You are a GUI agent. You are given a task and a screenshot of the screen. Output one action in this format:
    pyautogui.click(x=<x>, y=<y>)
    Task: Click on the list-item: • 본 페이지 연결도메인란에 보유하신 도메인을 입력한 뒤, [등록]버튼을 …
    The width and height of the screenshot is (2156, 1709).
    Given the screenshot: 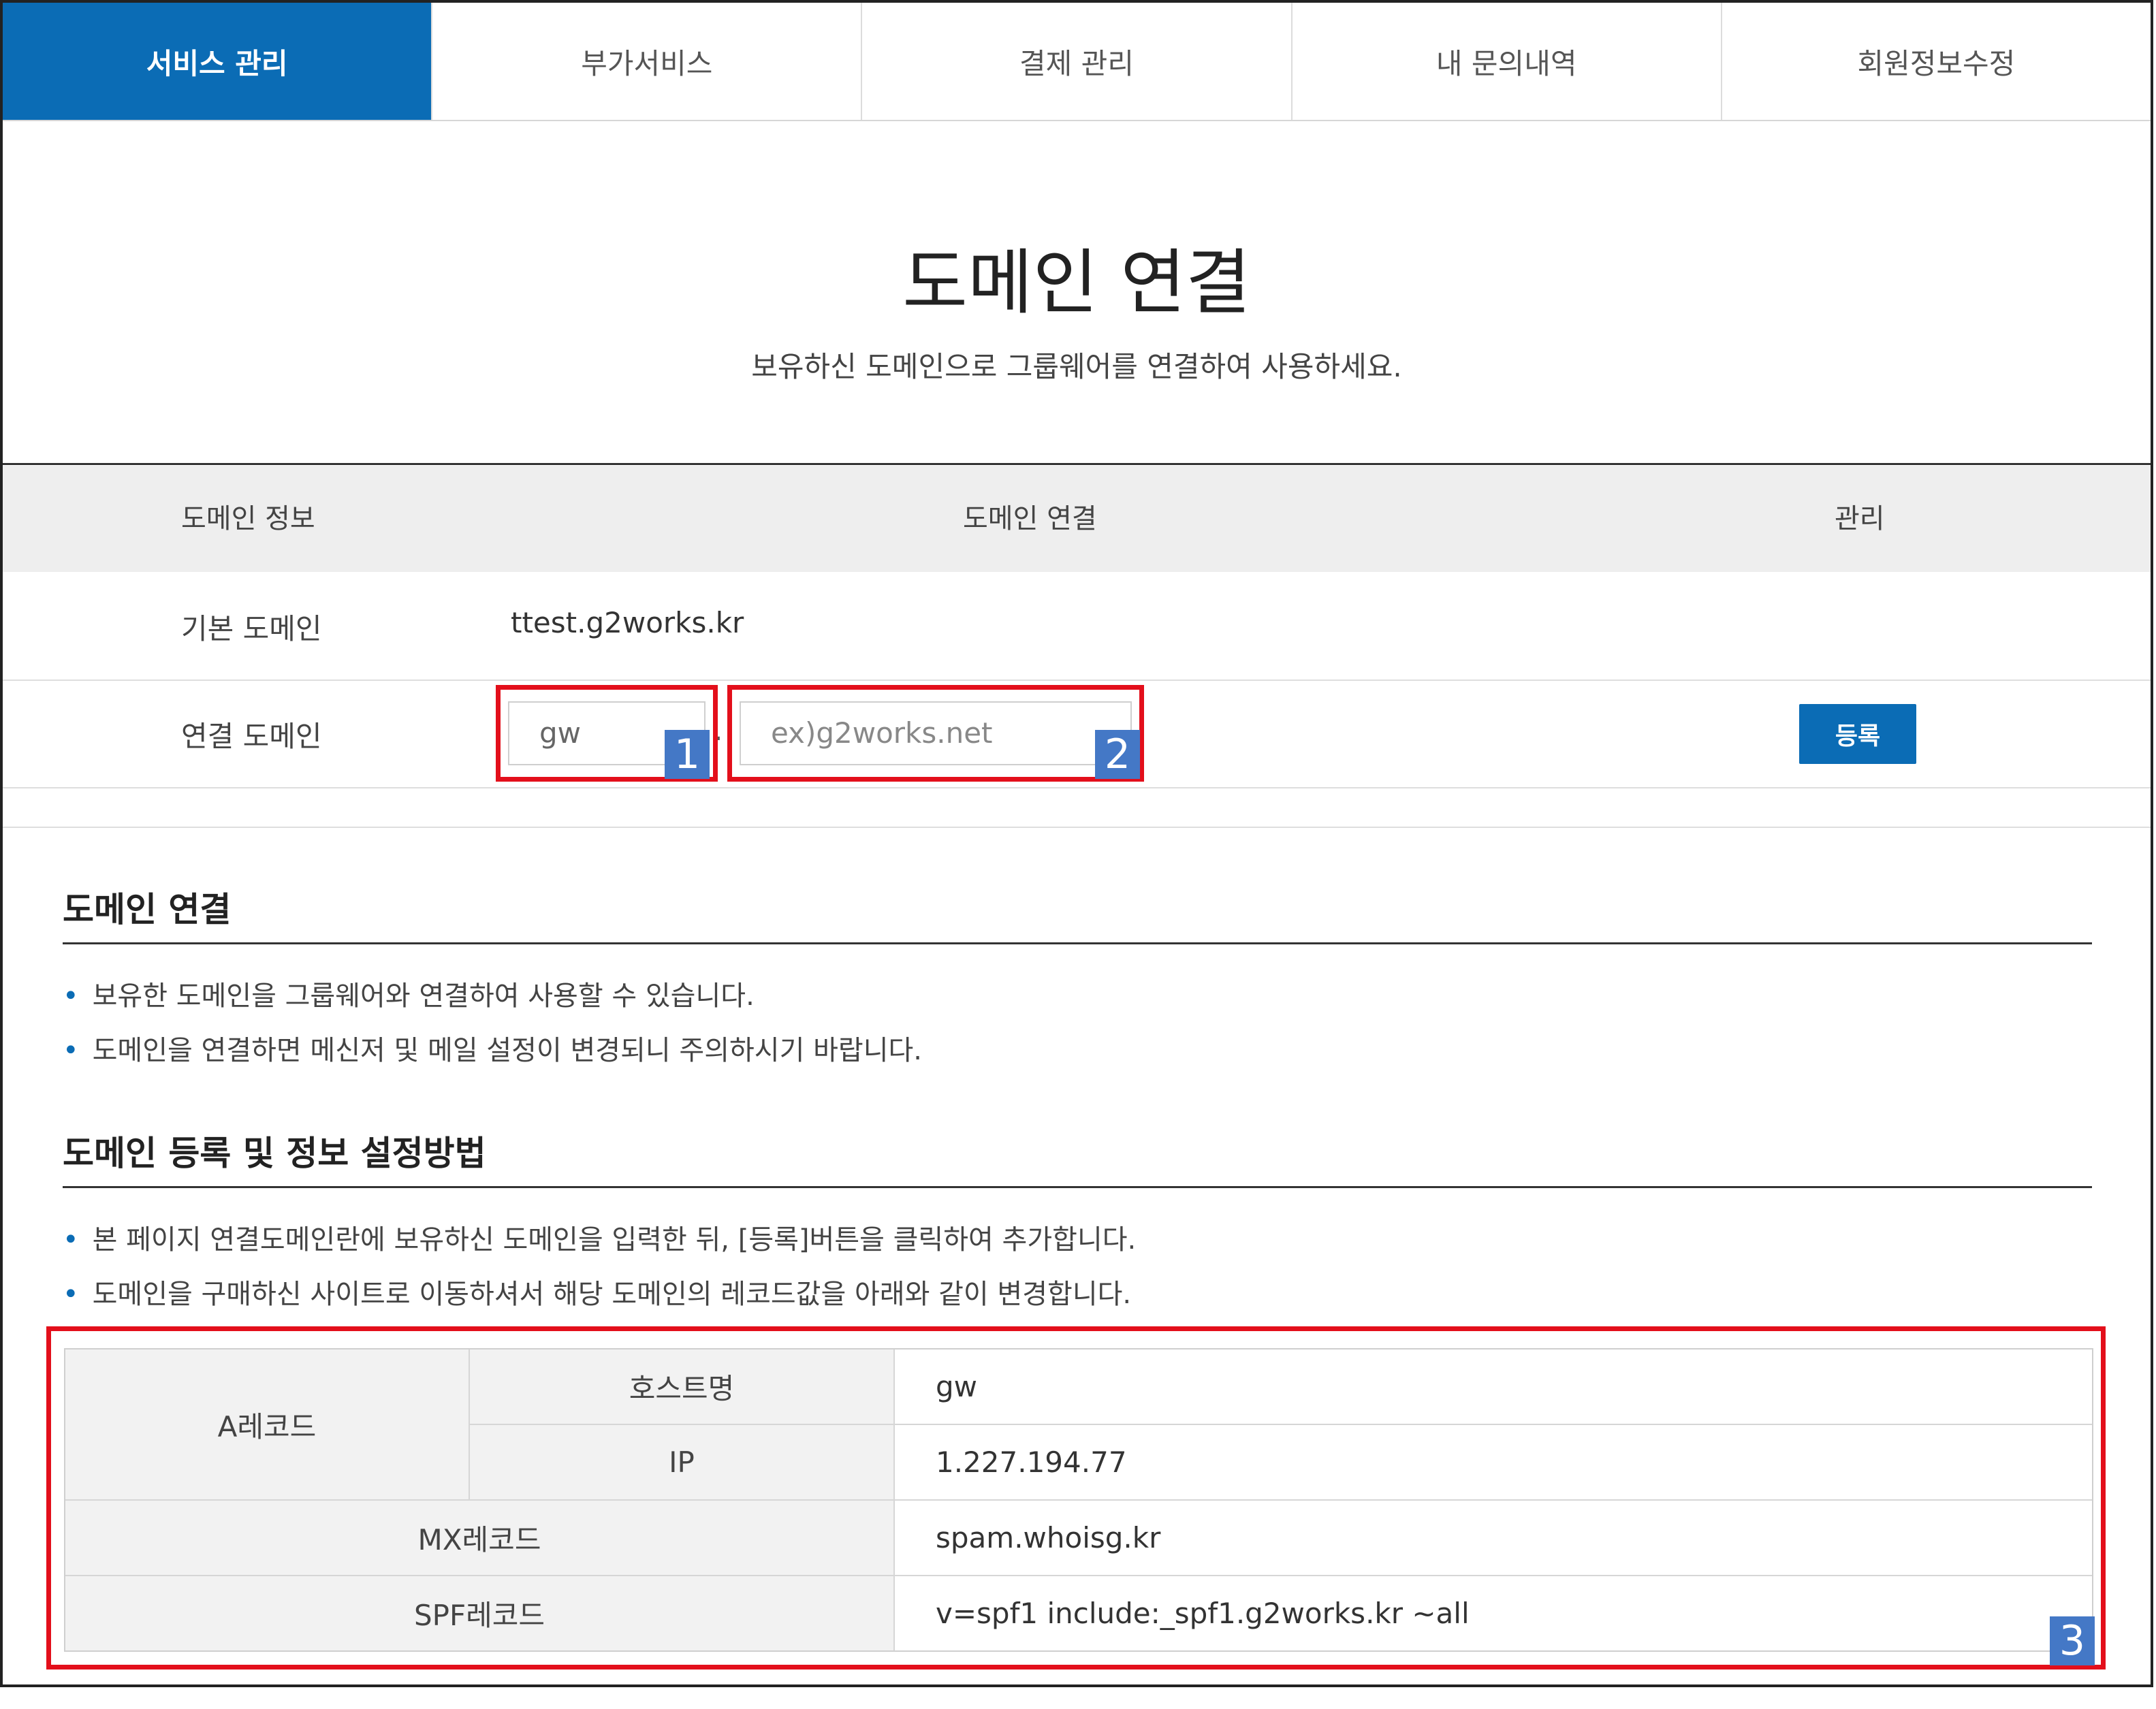 What is the action you would take?
    pyautogui.click(x=599, y=1237)
    